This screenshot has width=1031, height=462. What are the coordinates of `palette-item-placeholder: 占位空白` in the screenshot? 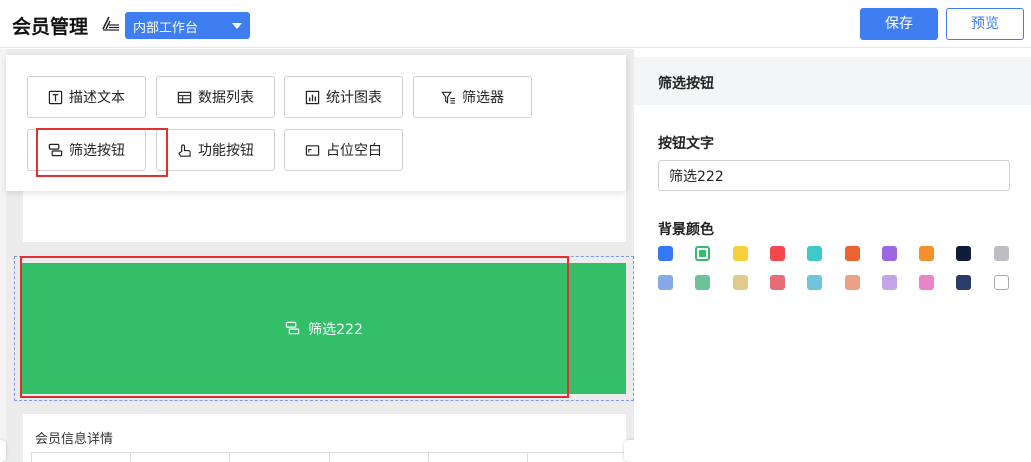 It's located at (343, 150).